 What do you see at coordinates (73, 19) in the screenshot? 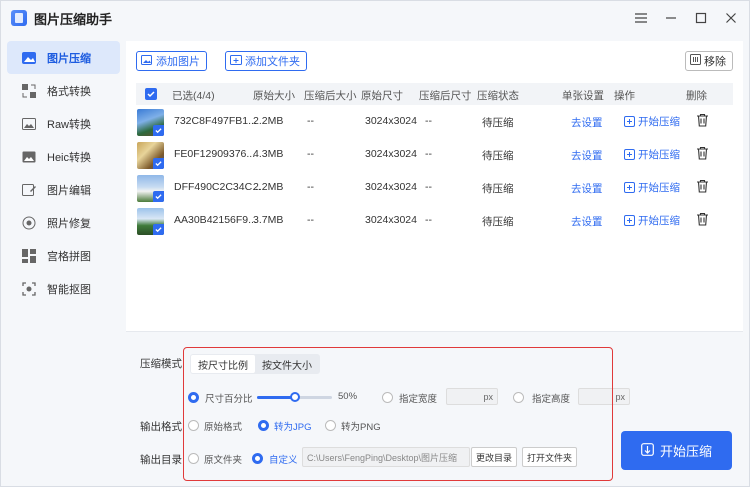
I see `app-title: 图片压缩助手` at bounding box center [73, 19].